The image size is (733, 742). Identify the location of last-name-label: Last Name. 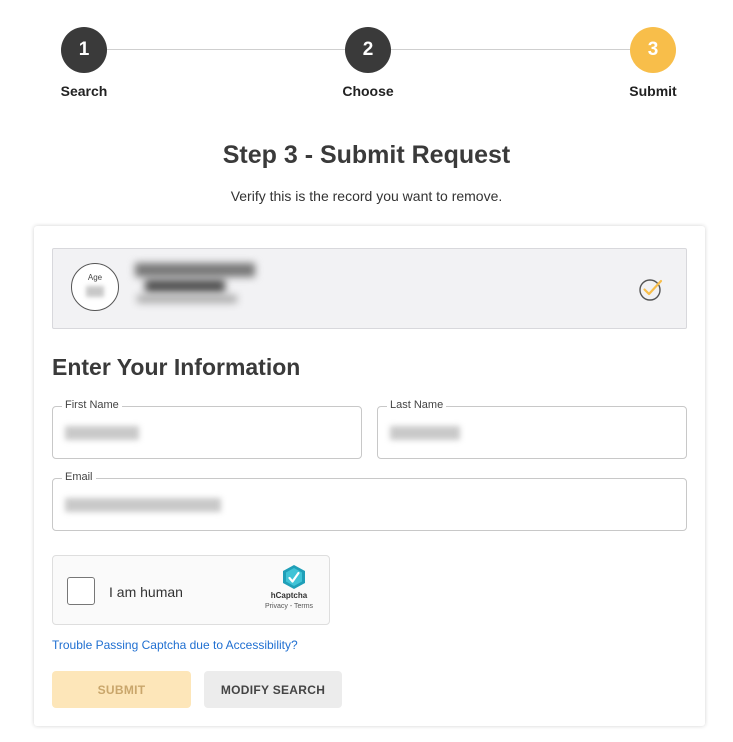
(417, 405).